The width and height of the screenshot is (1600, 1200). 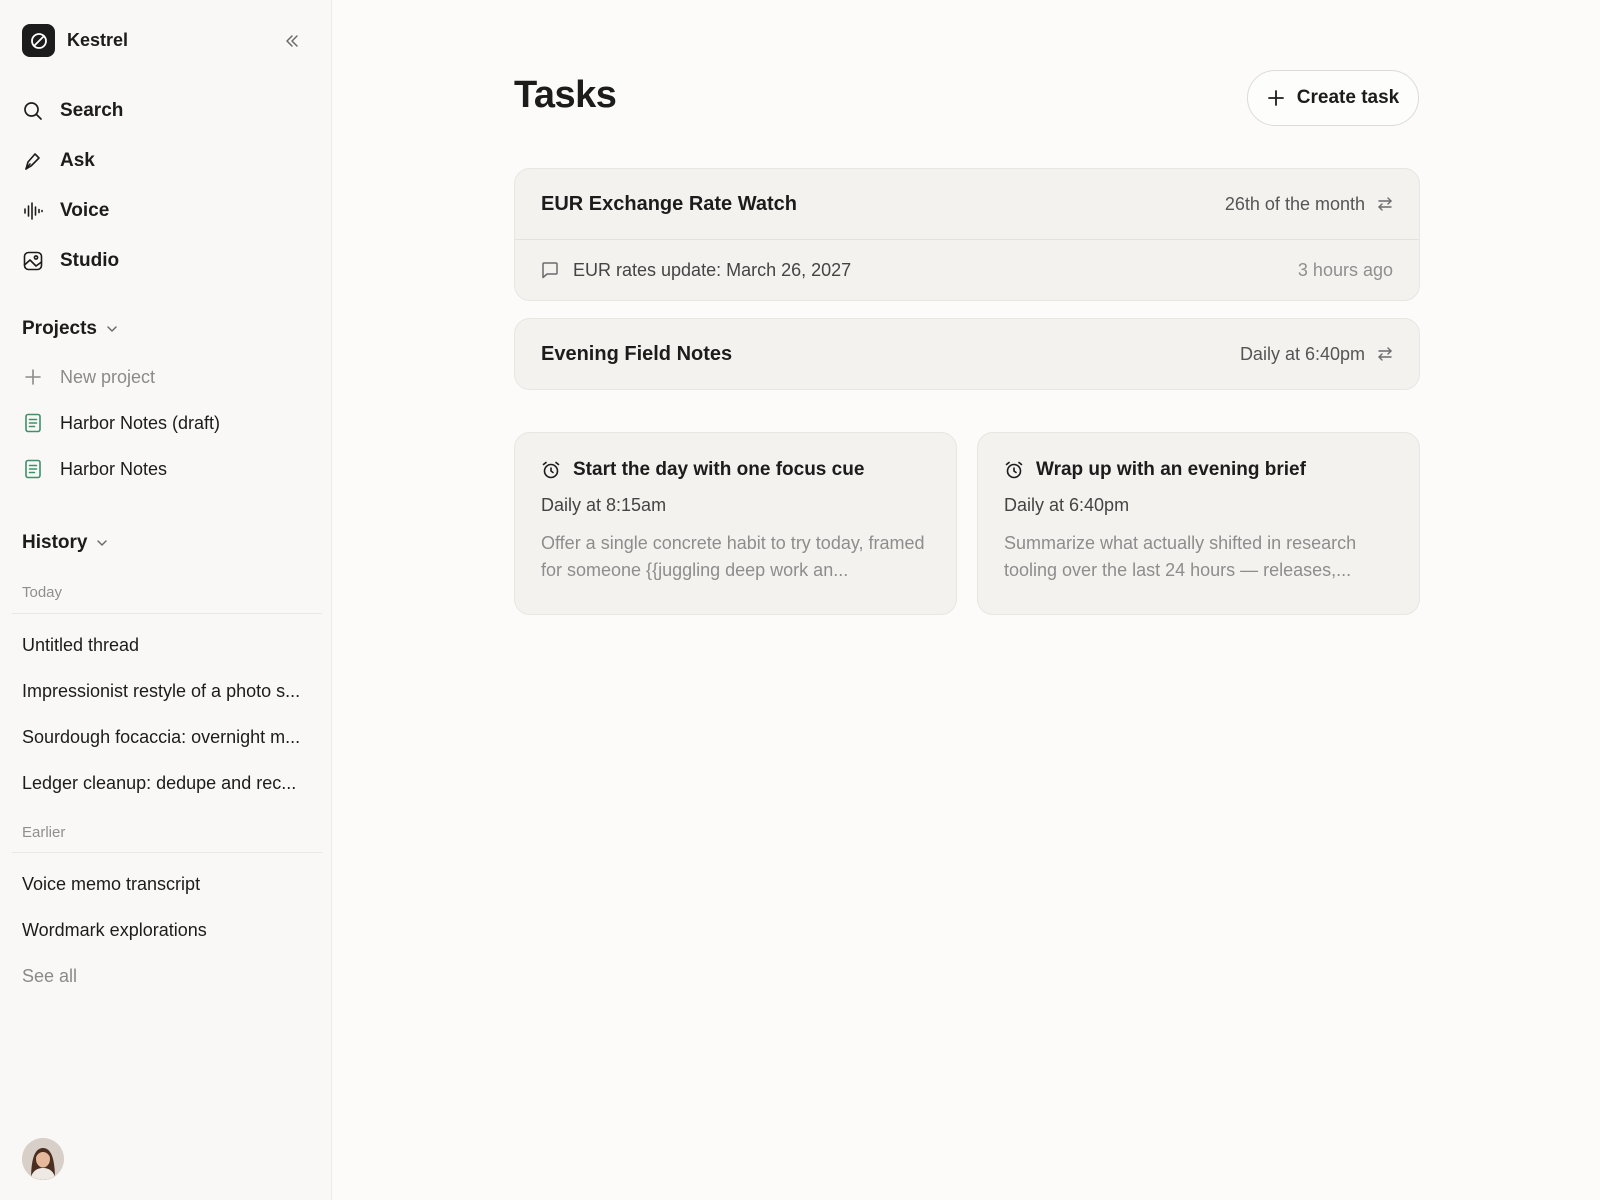 I want to click on nav-item-search: Search, so click(x=72, y=111).